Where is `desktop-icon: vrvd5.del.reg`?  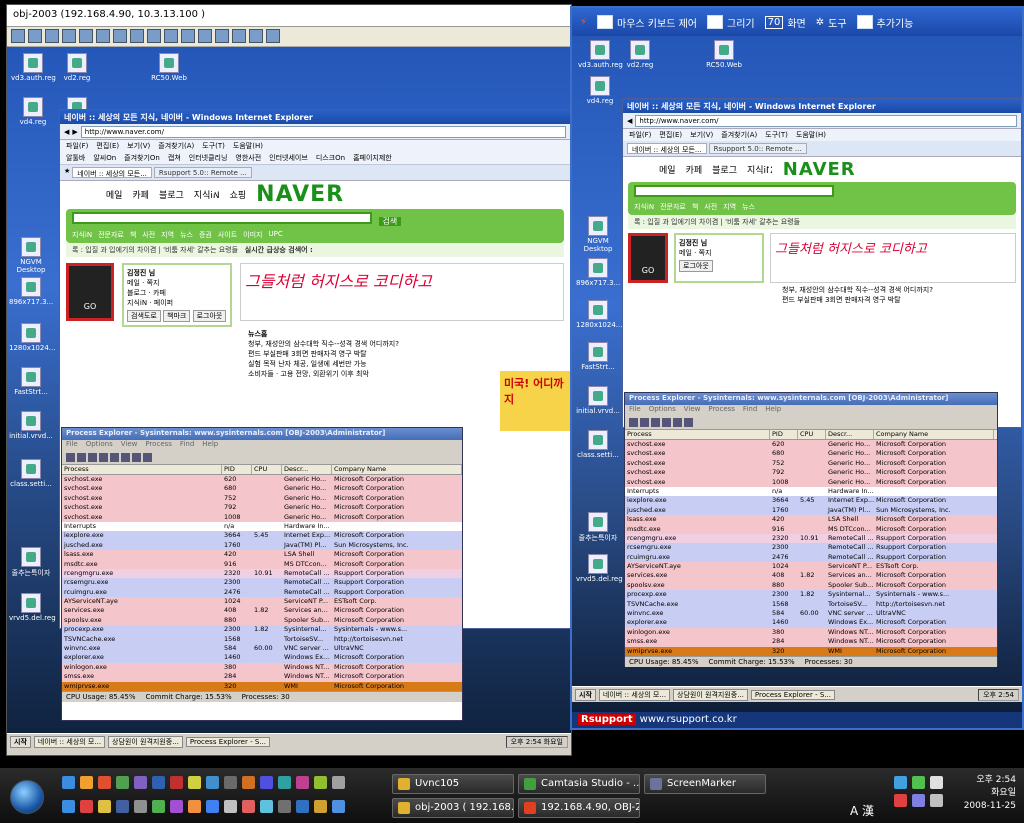
desktop-icon: vrvd5.del.reg is located at coordinates (599, 568).